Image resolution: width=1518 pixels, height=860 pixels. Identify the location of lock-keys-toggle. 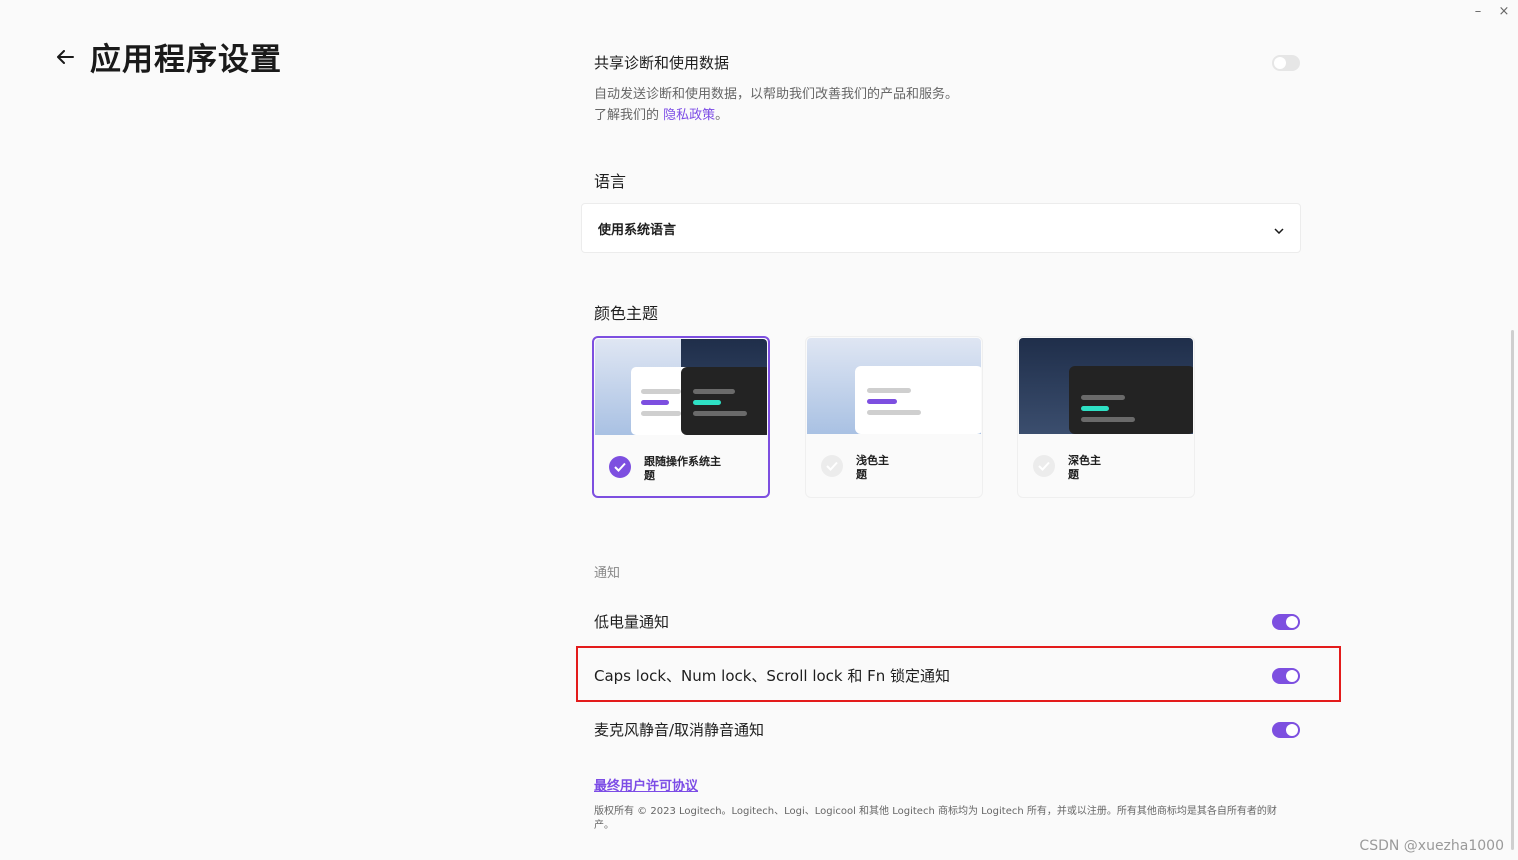
(1286, 676).